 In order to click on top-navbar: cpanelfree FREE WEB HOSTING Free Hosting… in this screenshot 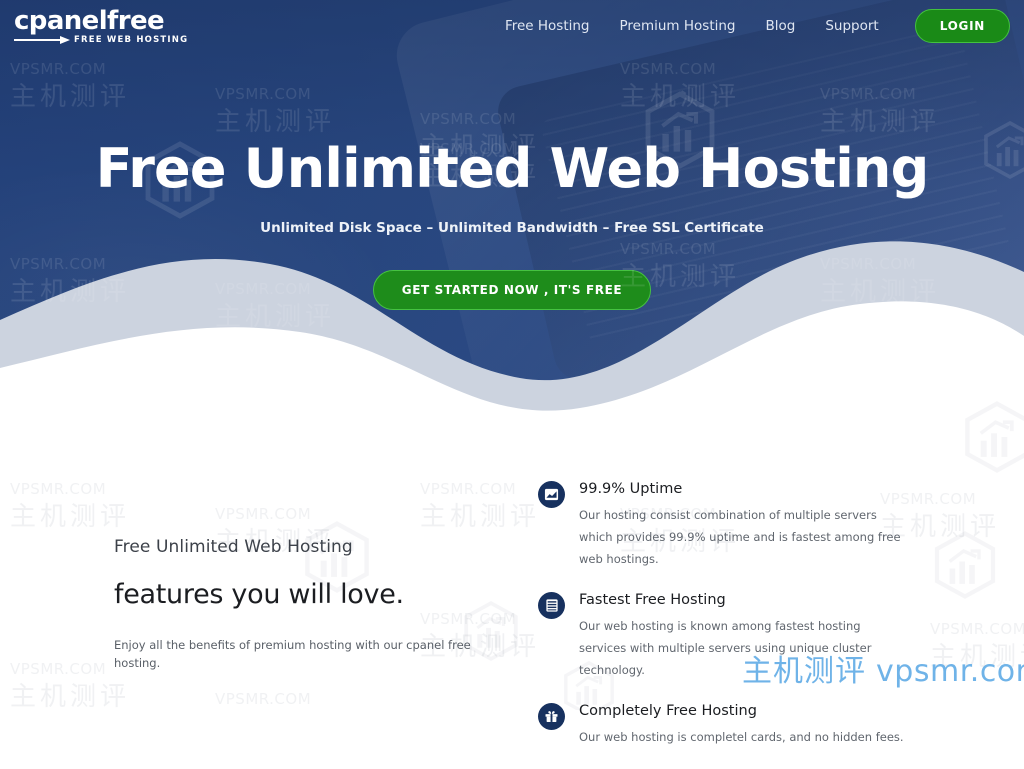, I will do `click(512, 26)`.